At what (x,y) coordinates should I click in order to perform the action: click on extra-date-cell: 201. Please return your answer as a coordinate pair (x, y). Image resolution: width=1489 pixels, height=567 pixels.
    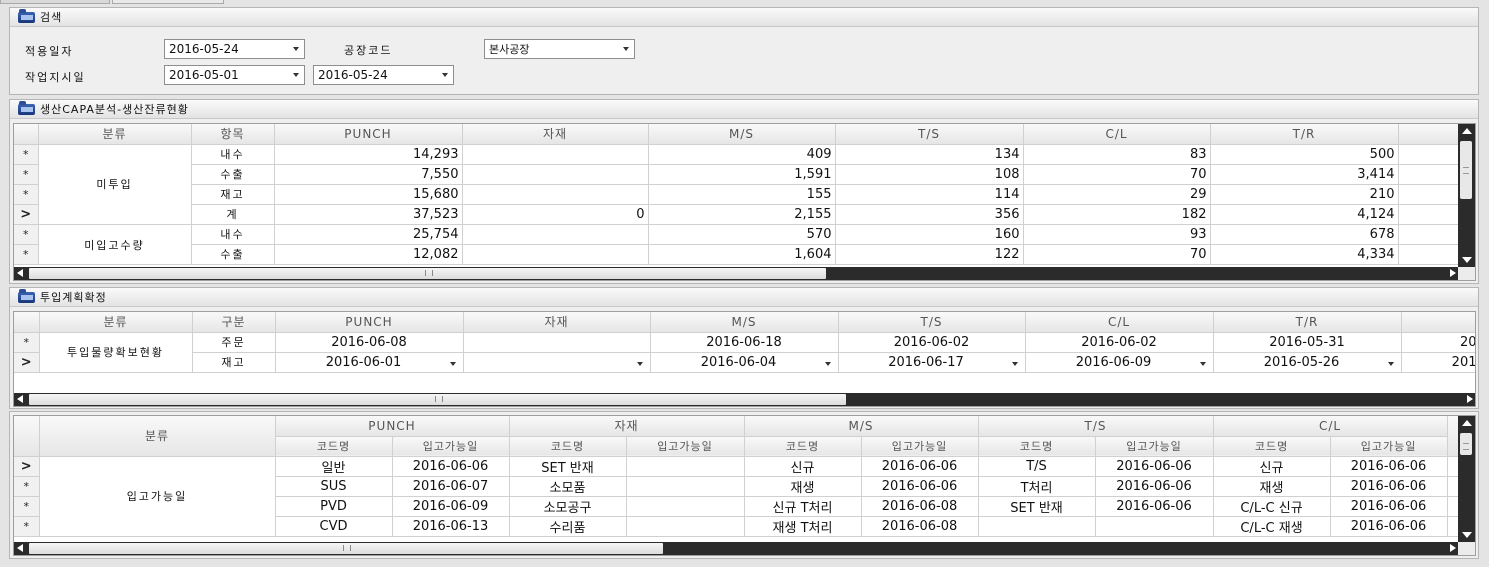
    Looking at the image, I should click on (1438, 362).